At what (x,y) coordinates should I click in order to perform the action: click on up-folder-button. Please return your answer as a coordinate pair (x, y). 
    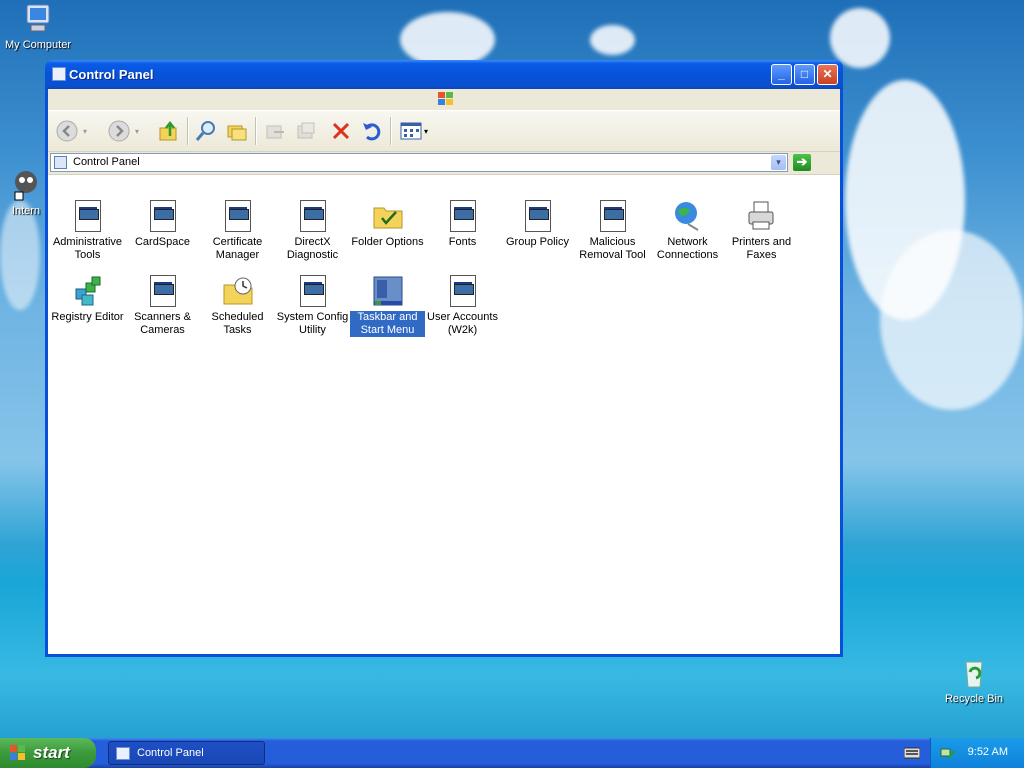
    Looking at the image, I should click on (169, 131).